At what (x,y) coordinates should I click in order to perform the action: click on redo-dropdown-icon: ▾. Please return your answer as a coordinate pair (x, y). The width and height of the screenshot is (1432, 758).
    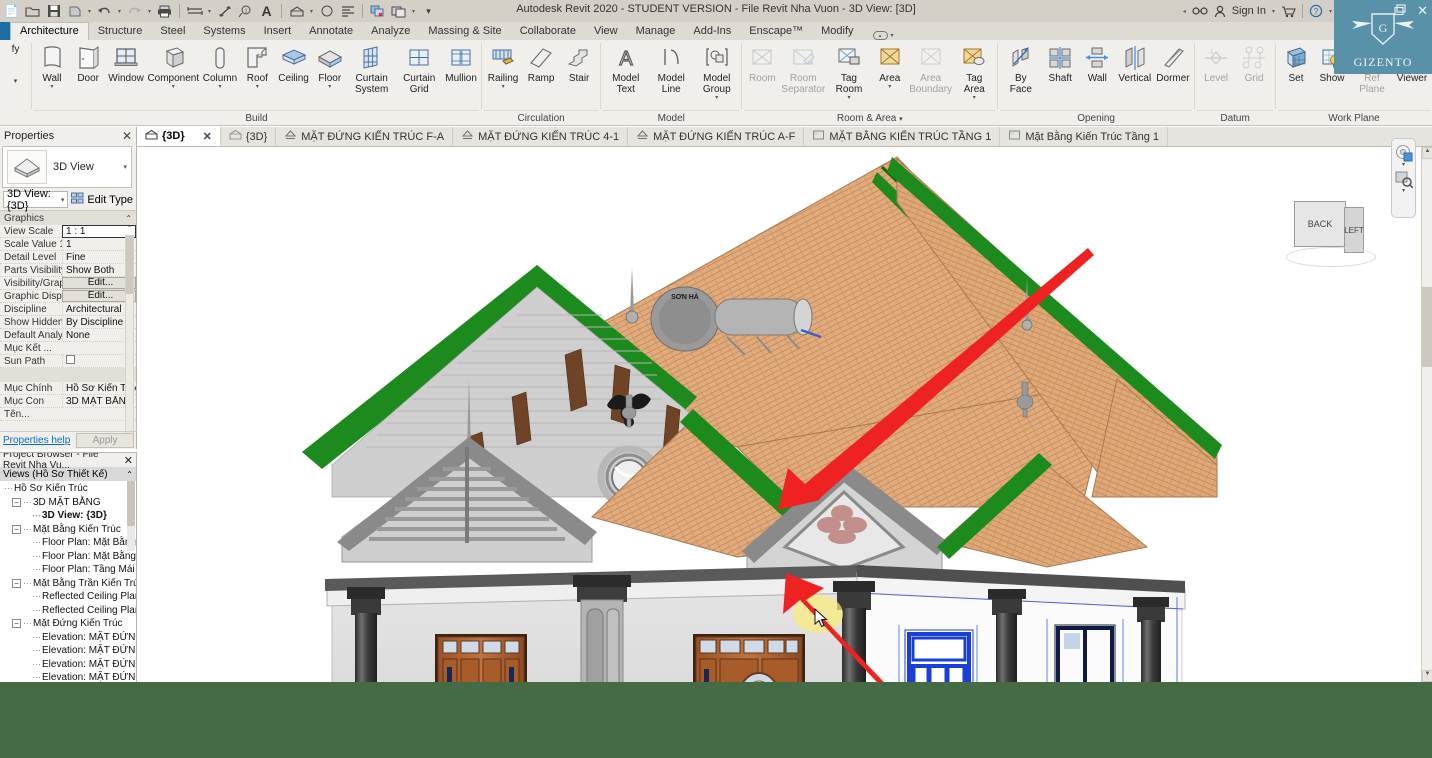
    Looking at the image, I should click on (149, 11).